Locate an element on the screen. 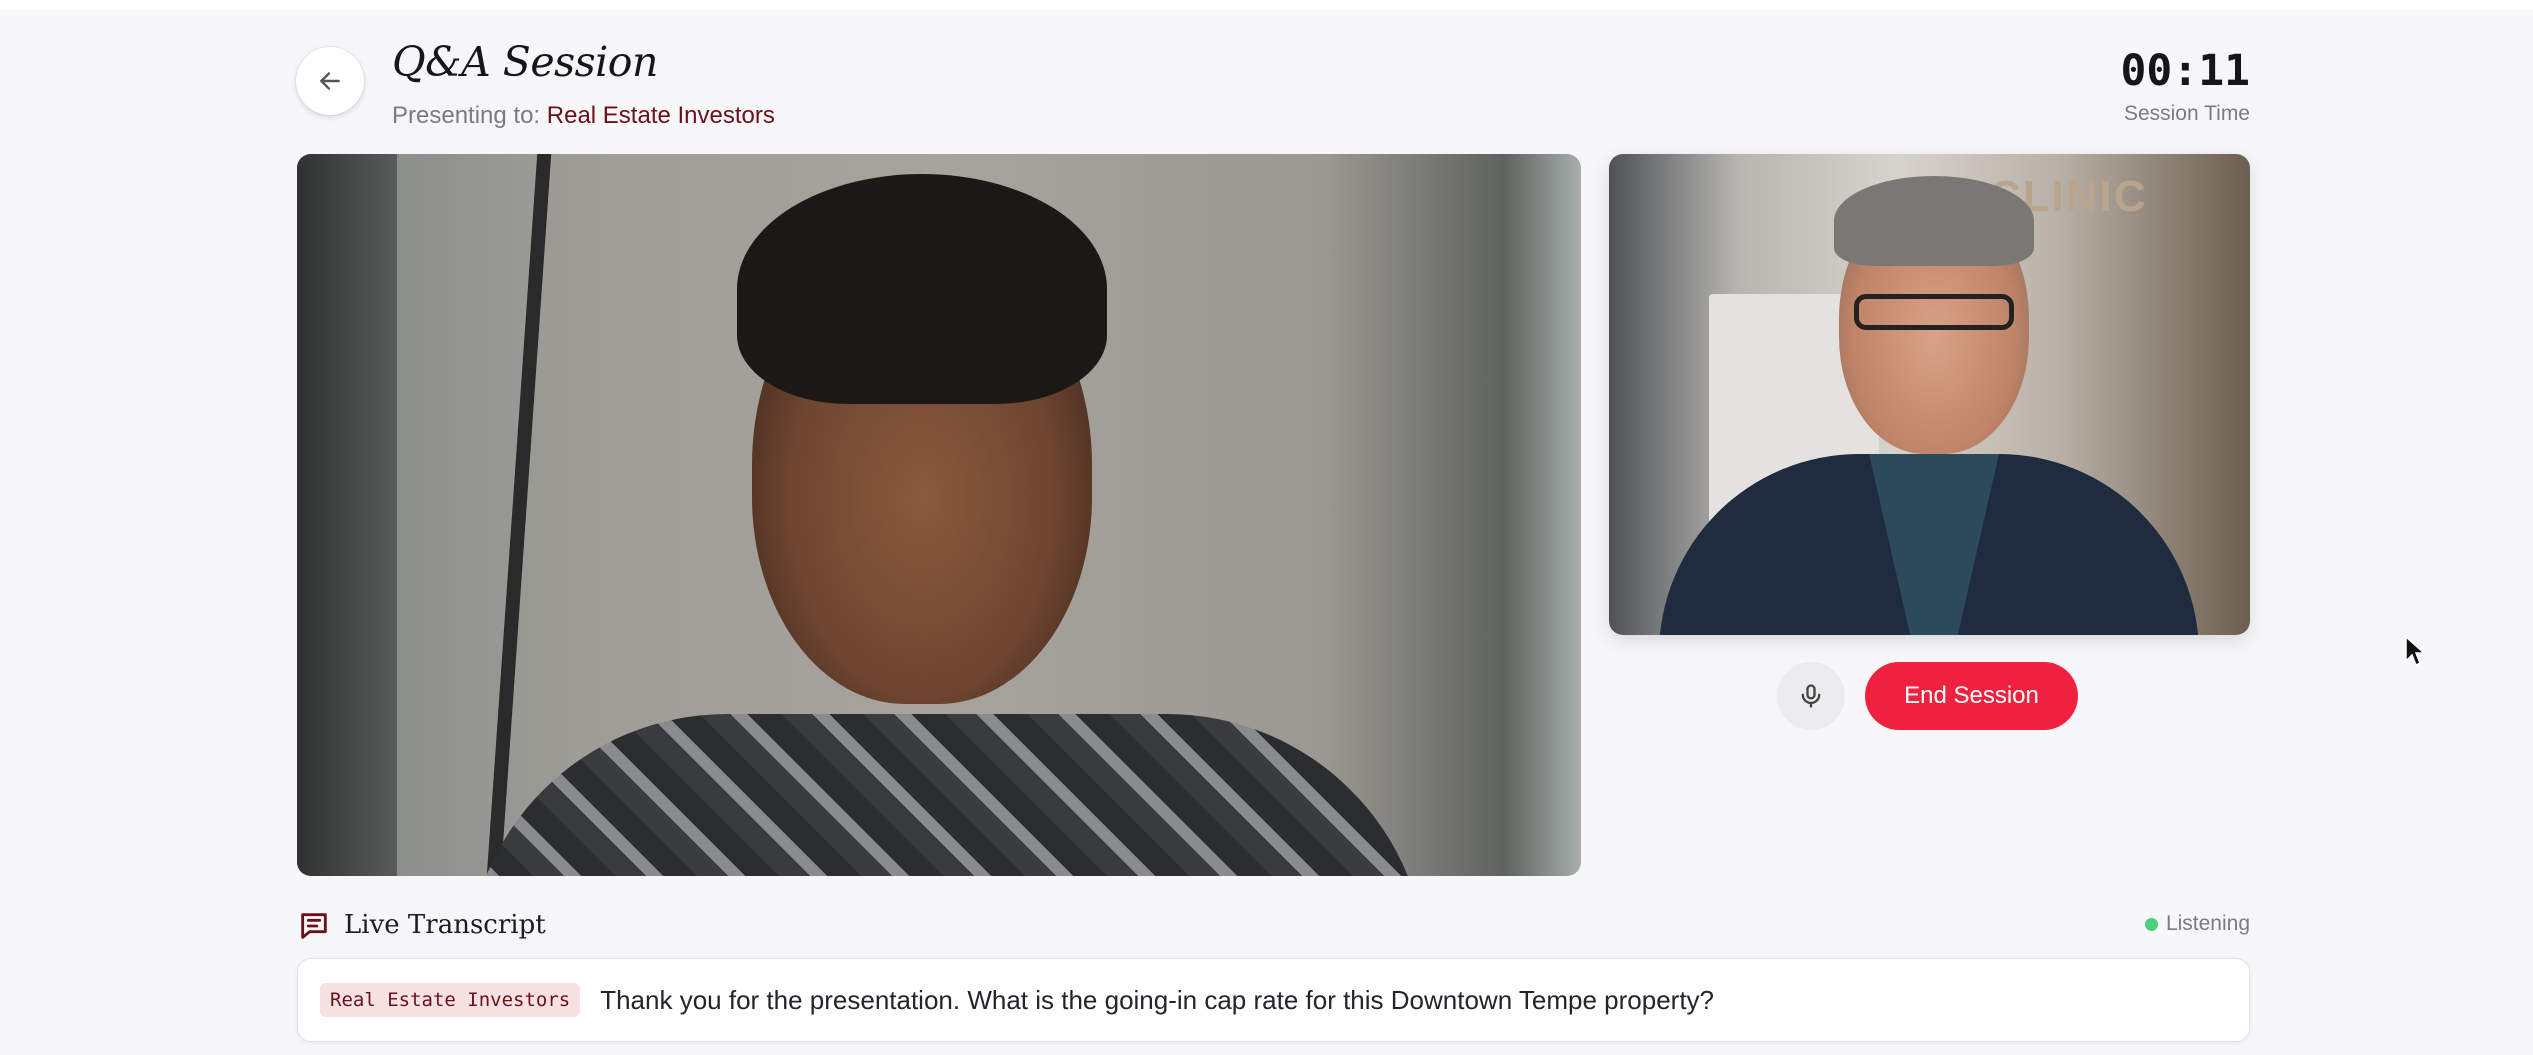  listening-label: Listening is located at coordinates (2207, 923).